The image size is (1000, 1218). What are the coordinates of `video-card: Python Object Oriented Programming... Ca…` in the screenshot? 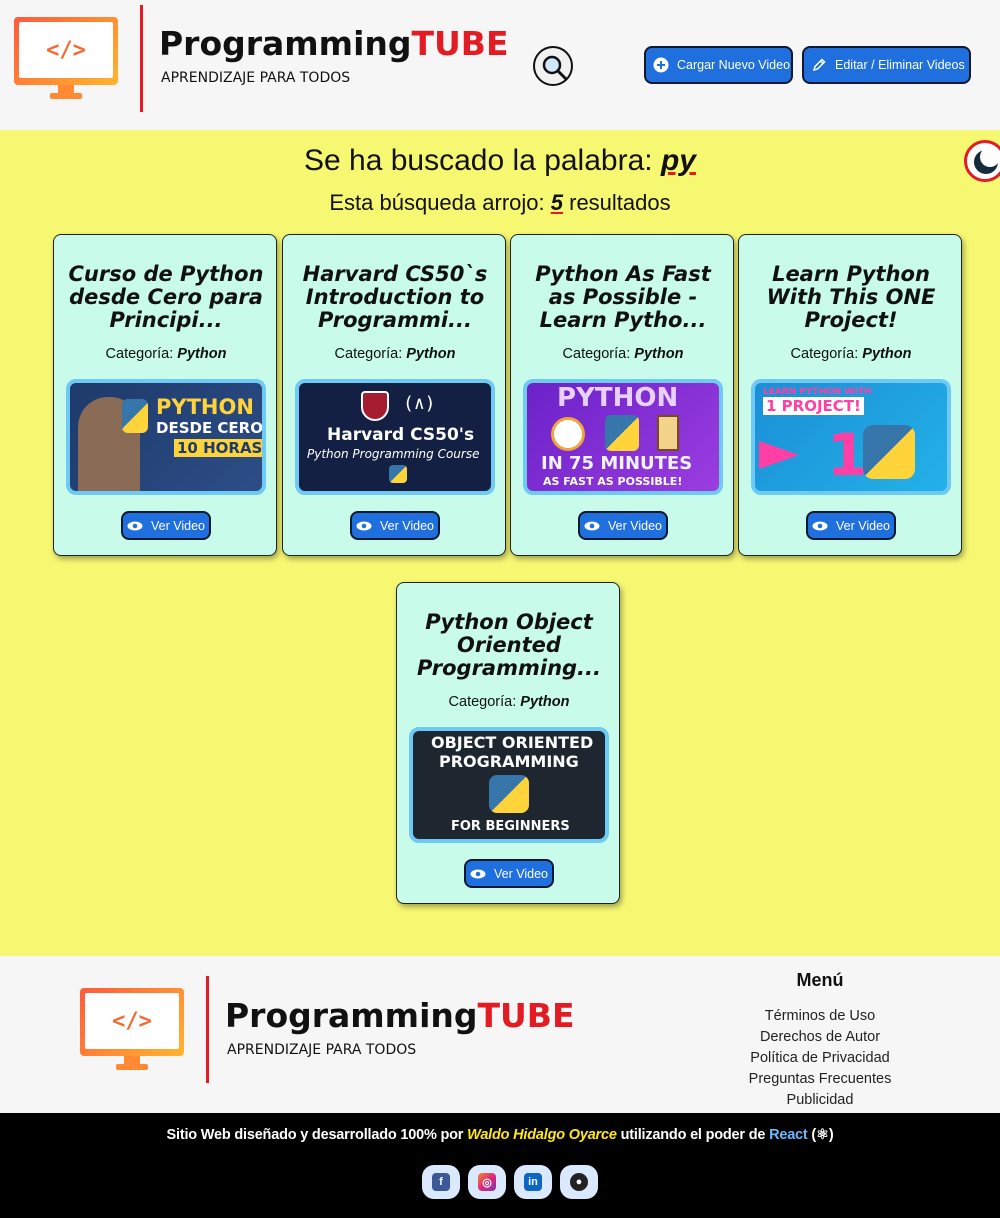 It's located at (508, 743).